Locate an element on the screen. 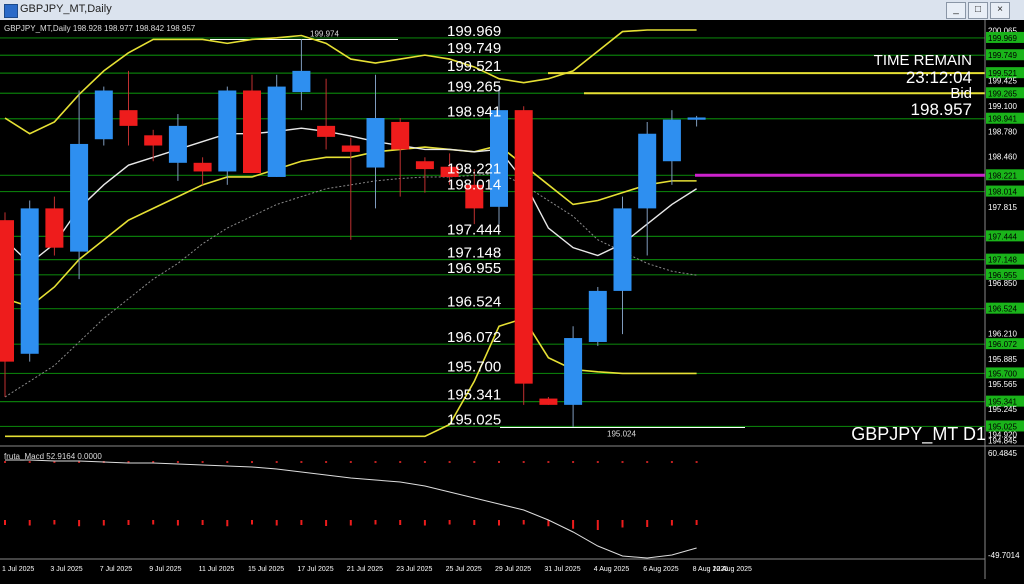  price-tag: 196.524 is located at coordinates (1002, 309).